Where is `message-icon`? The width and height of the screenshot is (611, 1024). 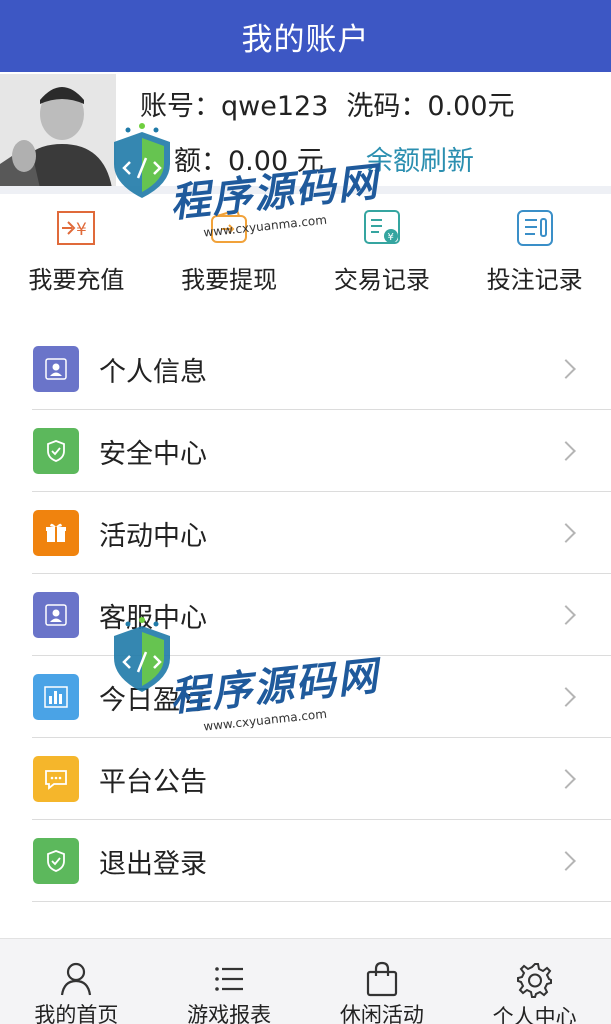 message-icon is located at coordinates (56, 779).